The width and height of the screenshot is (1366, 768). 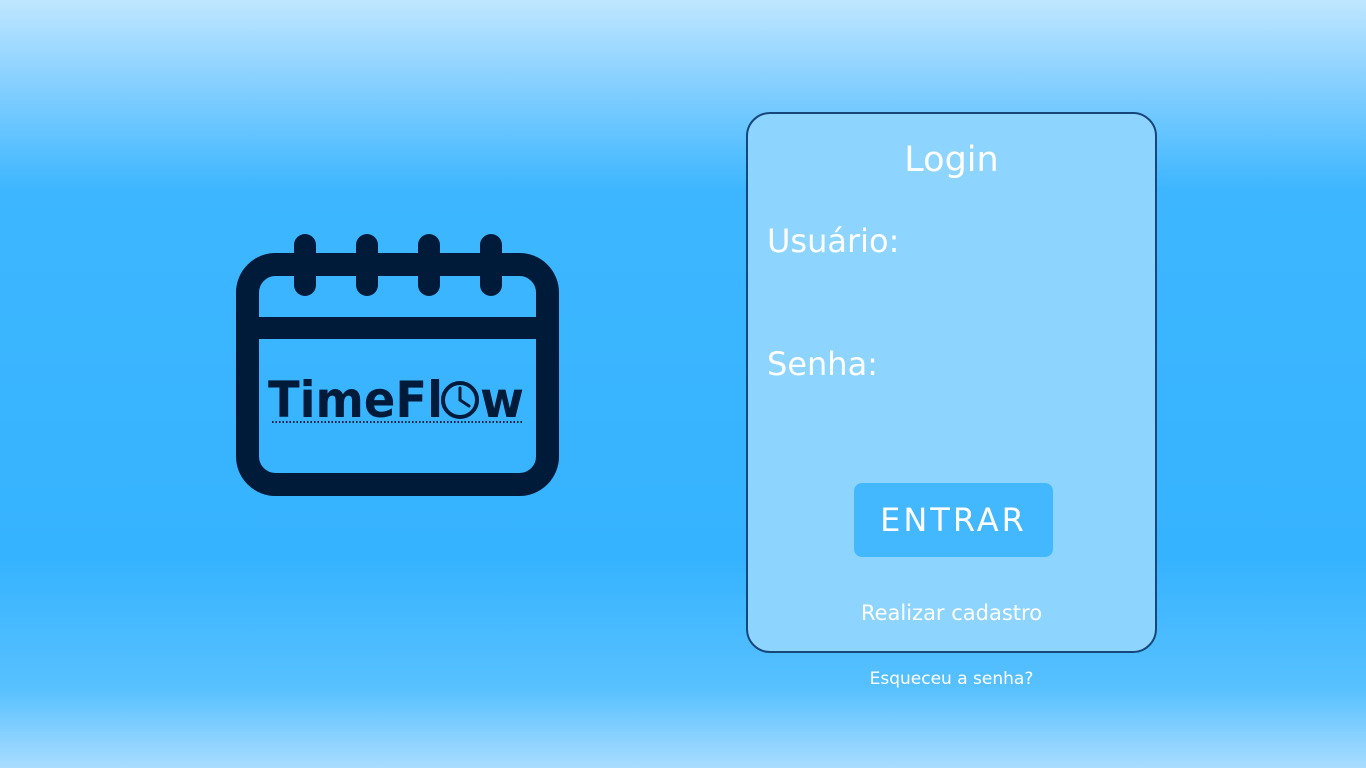 What do you see at coordinates (355, 400) in the screenshot?
I see `logo-wordmark: TimeFl` at bounding box center [355, 400].